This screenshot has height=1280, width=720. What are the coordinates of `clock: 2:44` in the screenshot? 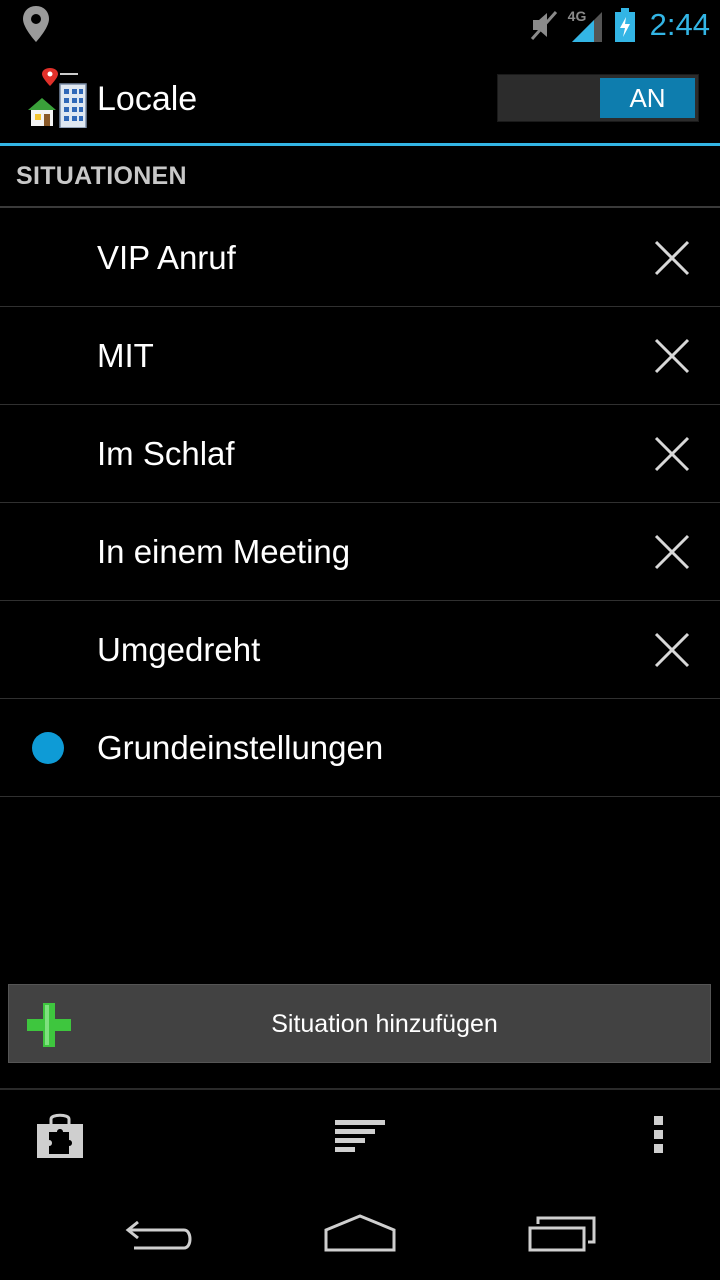 It's located at (679, 24).